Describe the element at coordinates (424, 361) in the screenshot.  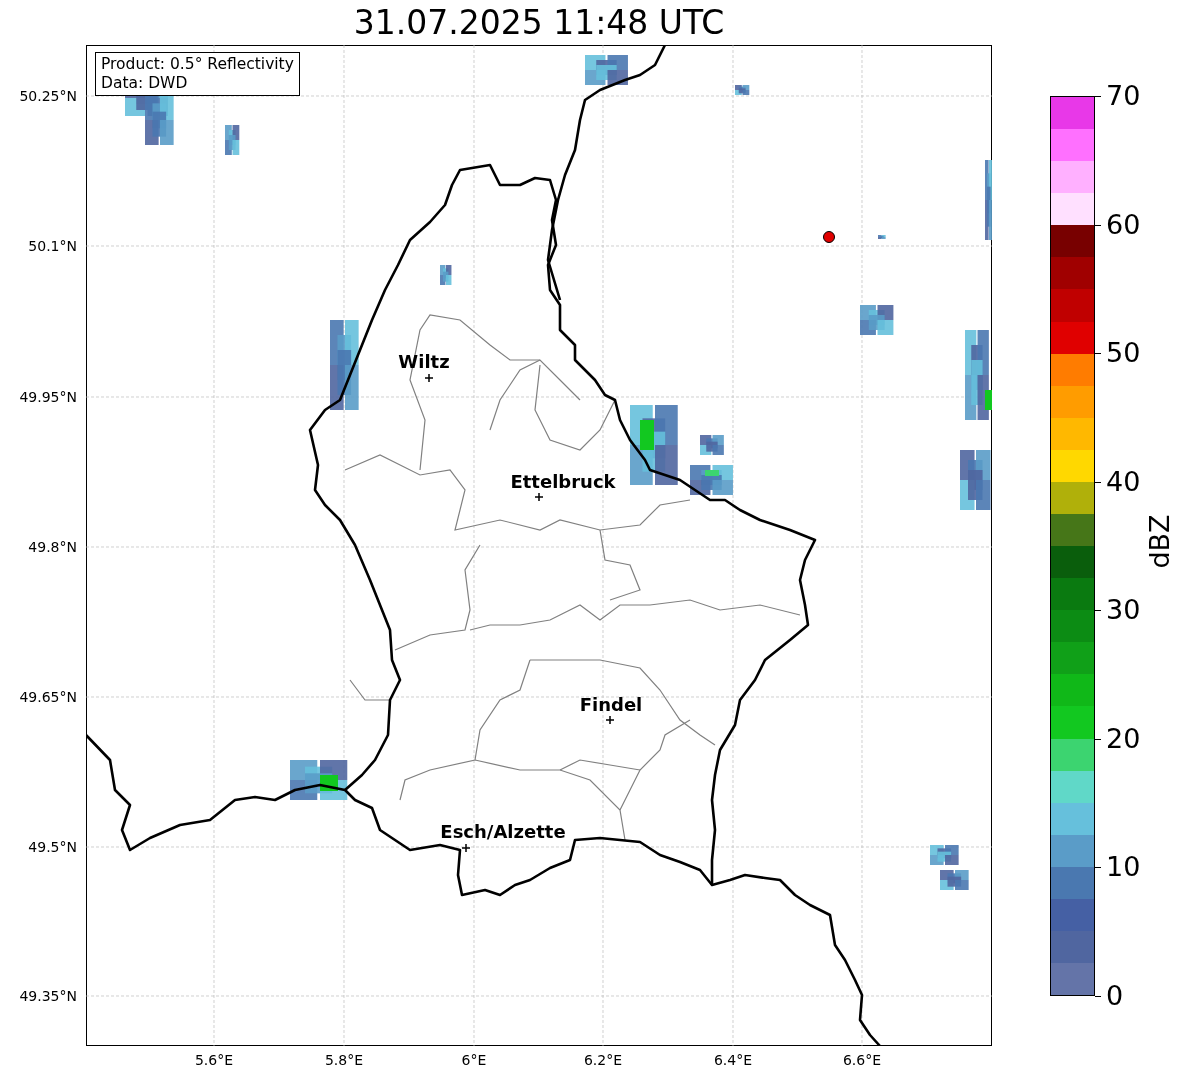
I see `city-label: Wiltz` at that location.